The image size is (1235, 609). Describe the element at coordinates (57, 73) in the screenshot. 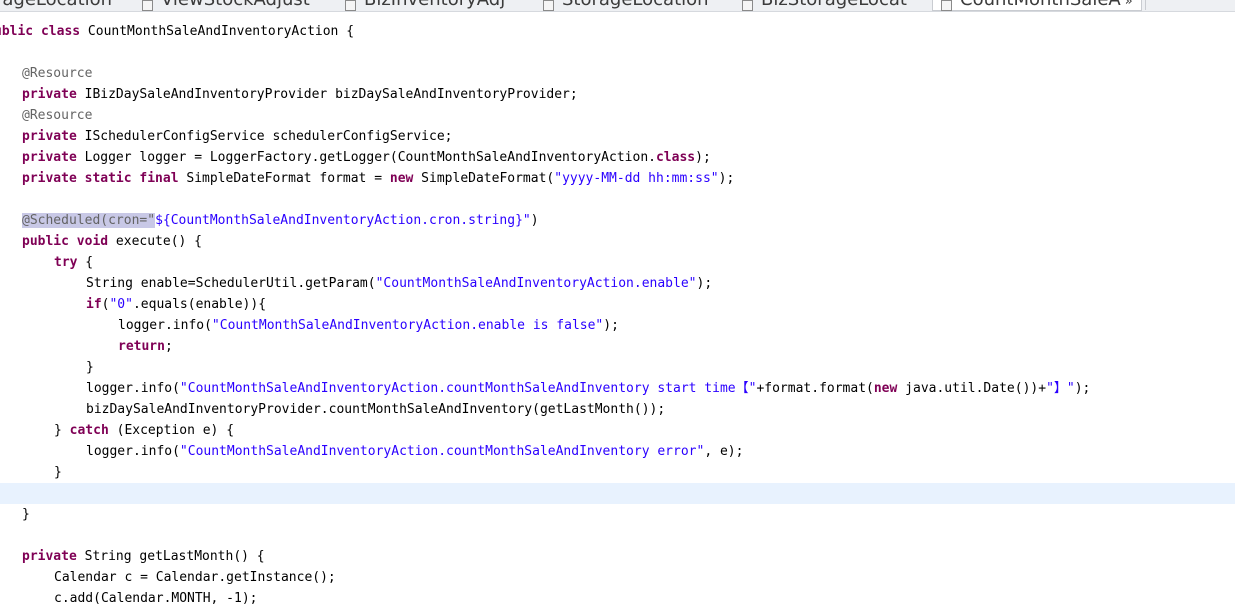

I see `annotation: @Resource` at that location.